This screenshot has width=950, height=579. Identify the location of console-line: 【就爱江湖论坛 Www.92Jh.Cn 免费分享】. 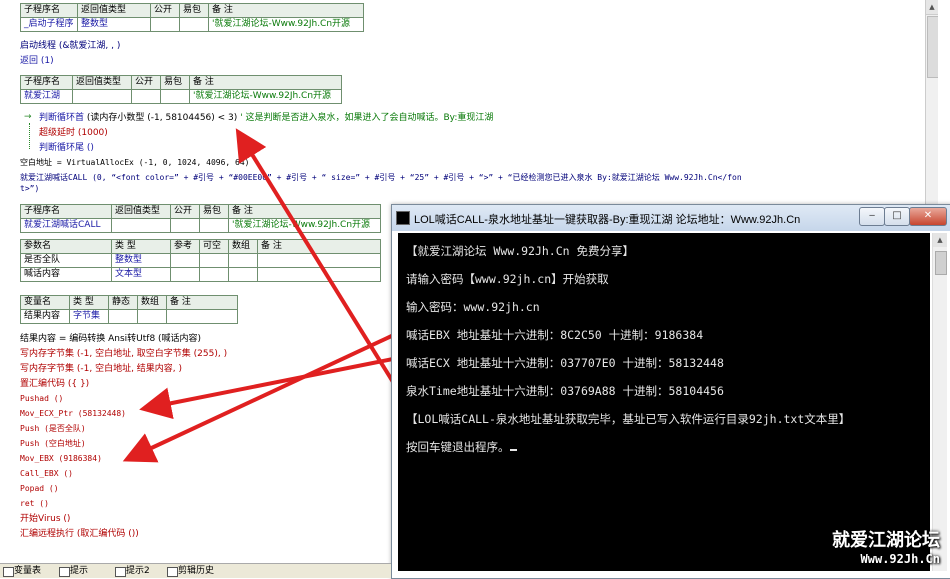
(520, 251).